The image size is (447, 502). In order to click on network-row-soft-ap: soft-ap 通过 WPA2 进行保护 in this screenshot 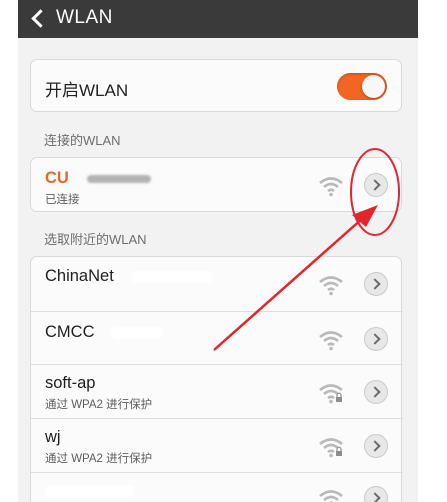, I will do `click(217, 391)`.